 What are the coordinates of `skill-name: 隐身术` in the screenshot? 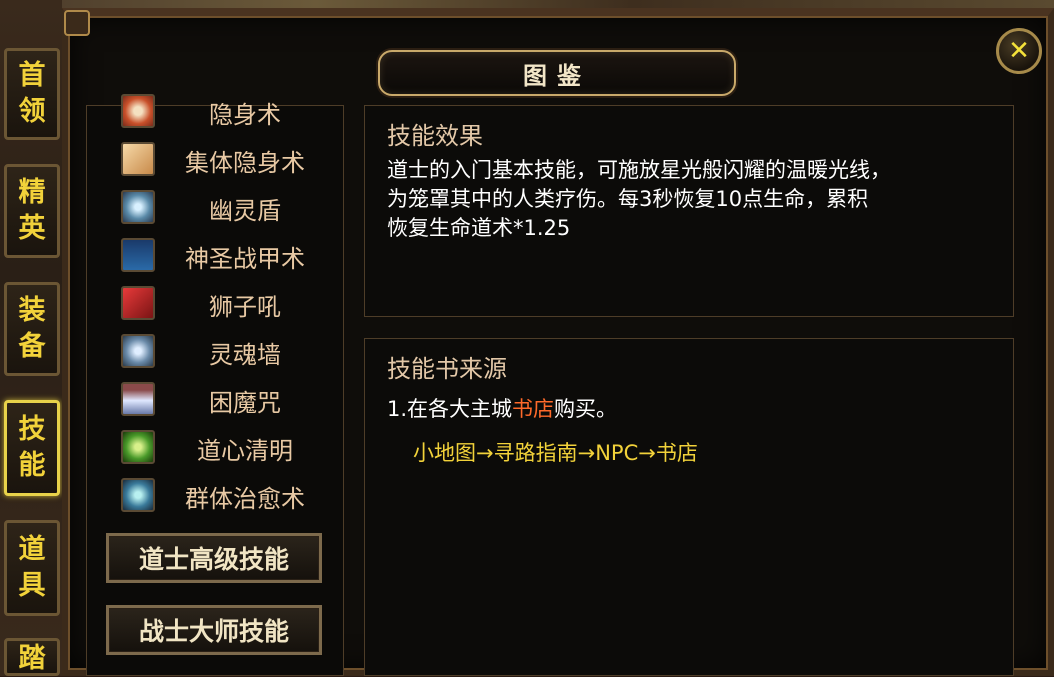 It's located at (245, 114).